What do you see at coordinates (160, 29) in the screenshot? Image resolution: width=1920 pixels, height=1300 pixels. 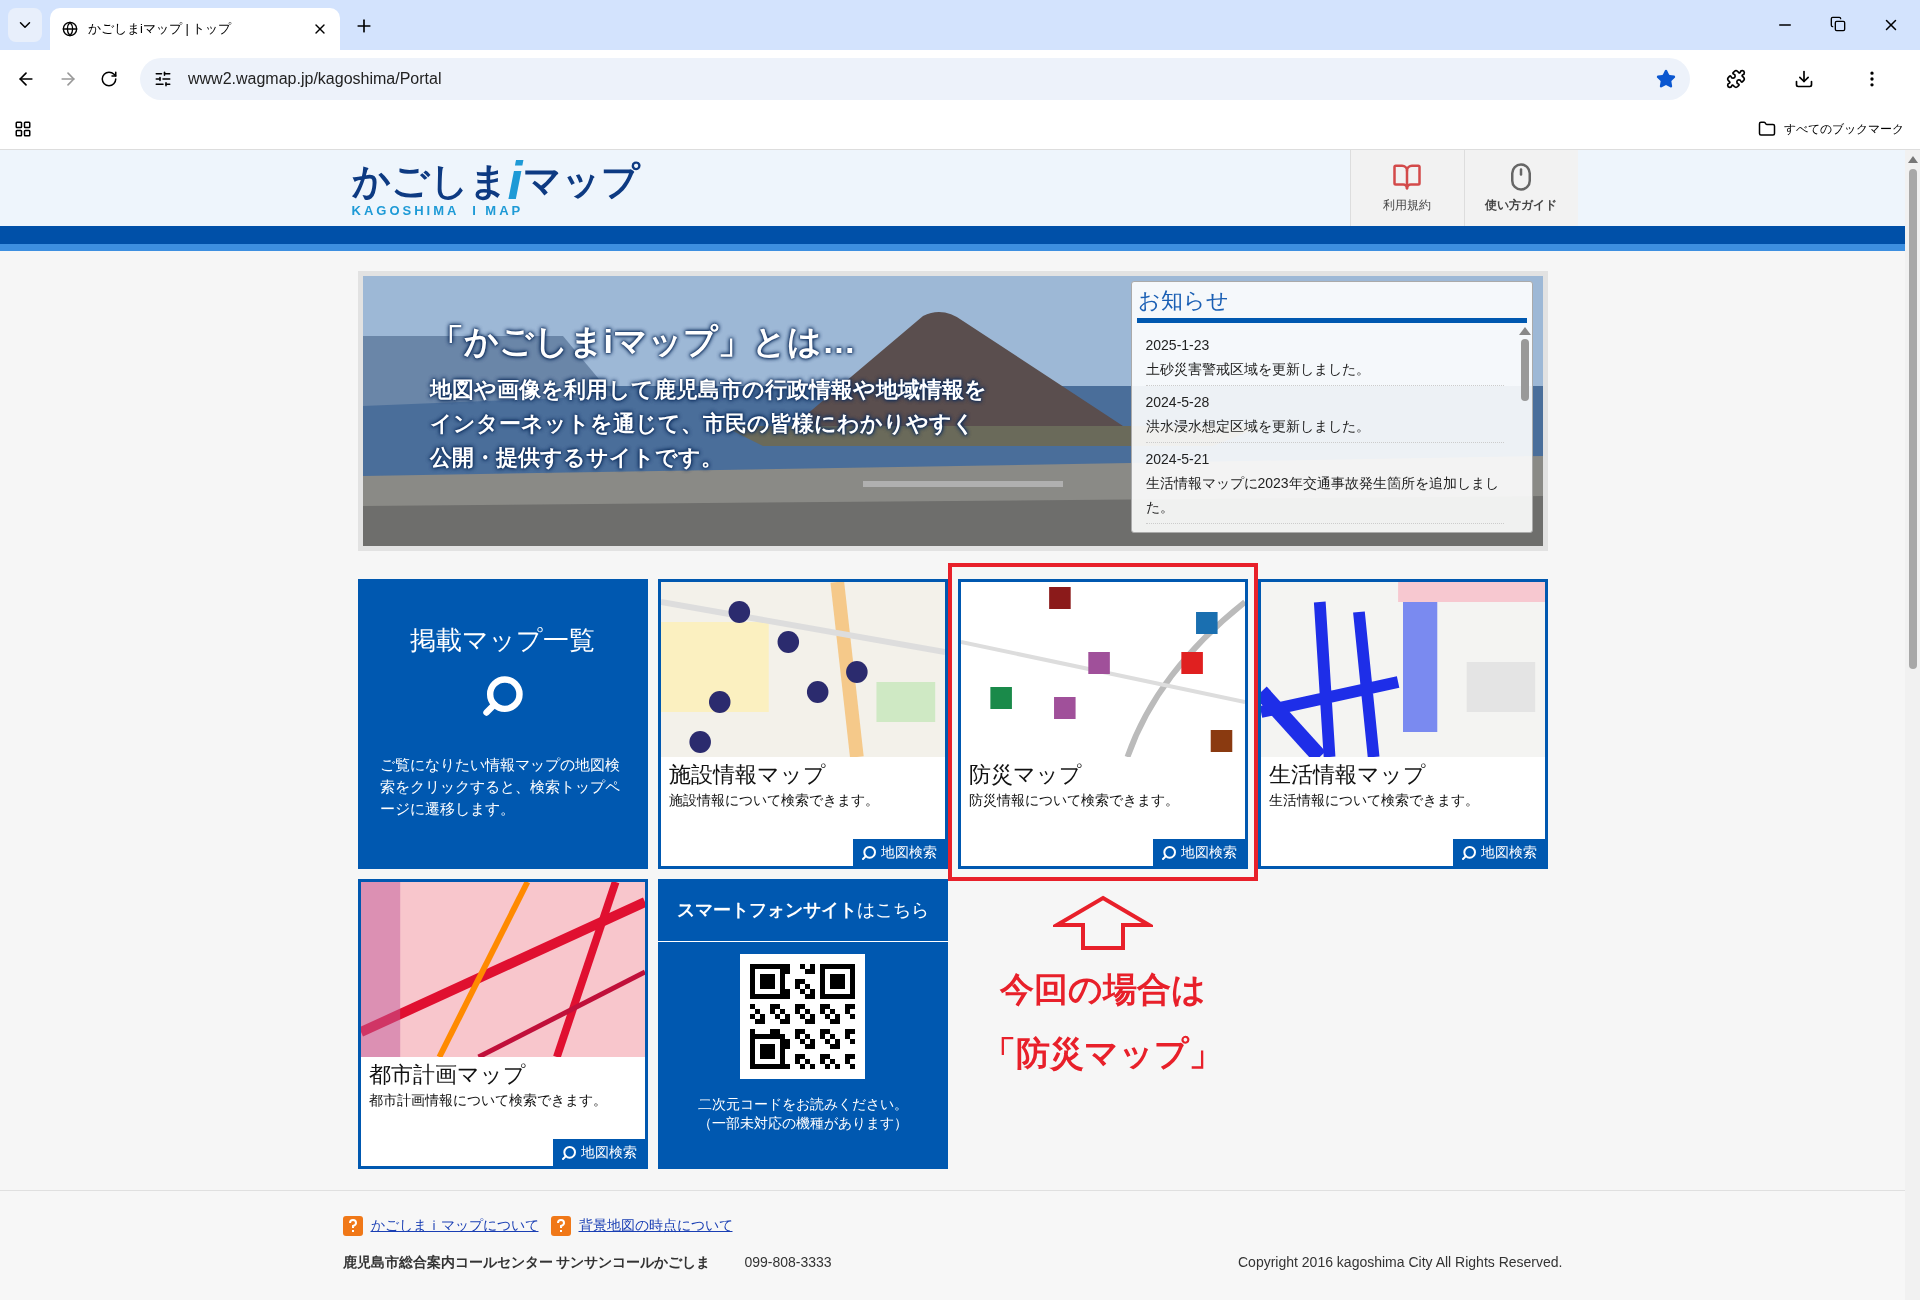 I see `tab-title: かごしまiマップ | トップ` at bounding box center [160, 29].